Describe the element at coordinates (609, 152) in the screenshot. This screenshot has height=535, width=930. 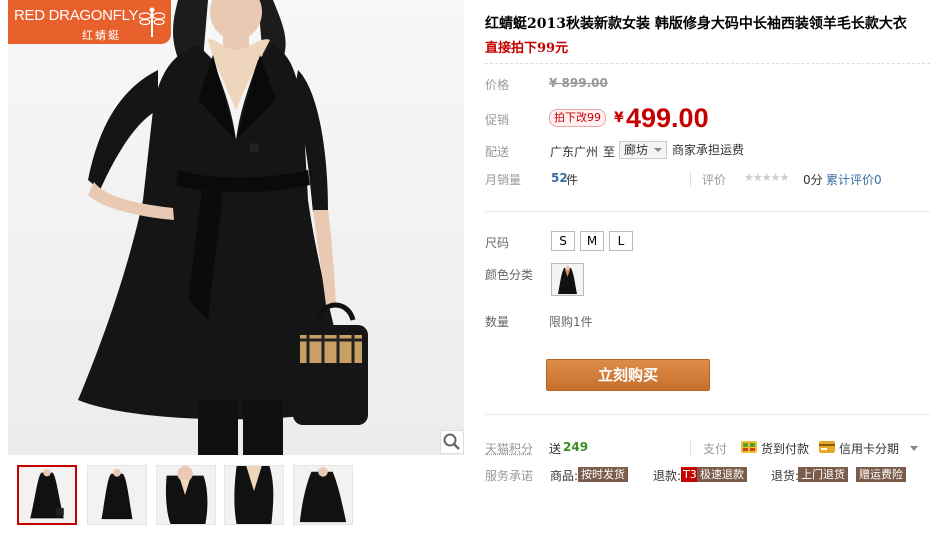
I see `shipping-to-word: 至` at that location.